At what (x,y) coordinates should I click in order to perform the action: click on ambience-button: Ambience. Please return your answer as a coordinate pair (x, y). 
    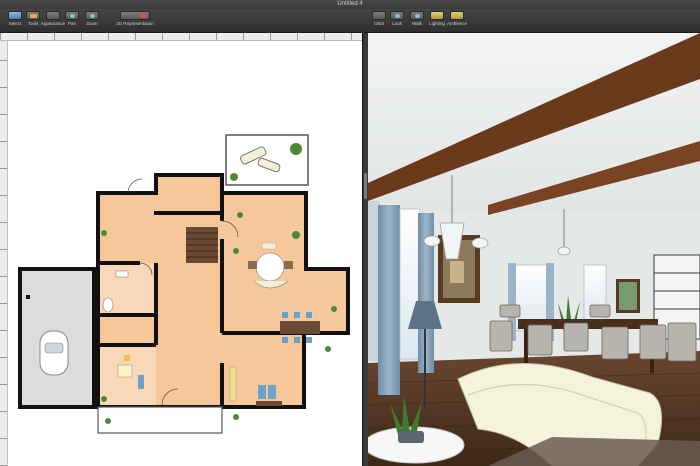
    Looking at the image, I should click on (457, 21).